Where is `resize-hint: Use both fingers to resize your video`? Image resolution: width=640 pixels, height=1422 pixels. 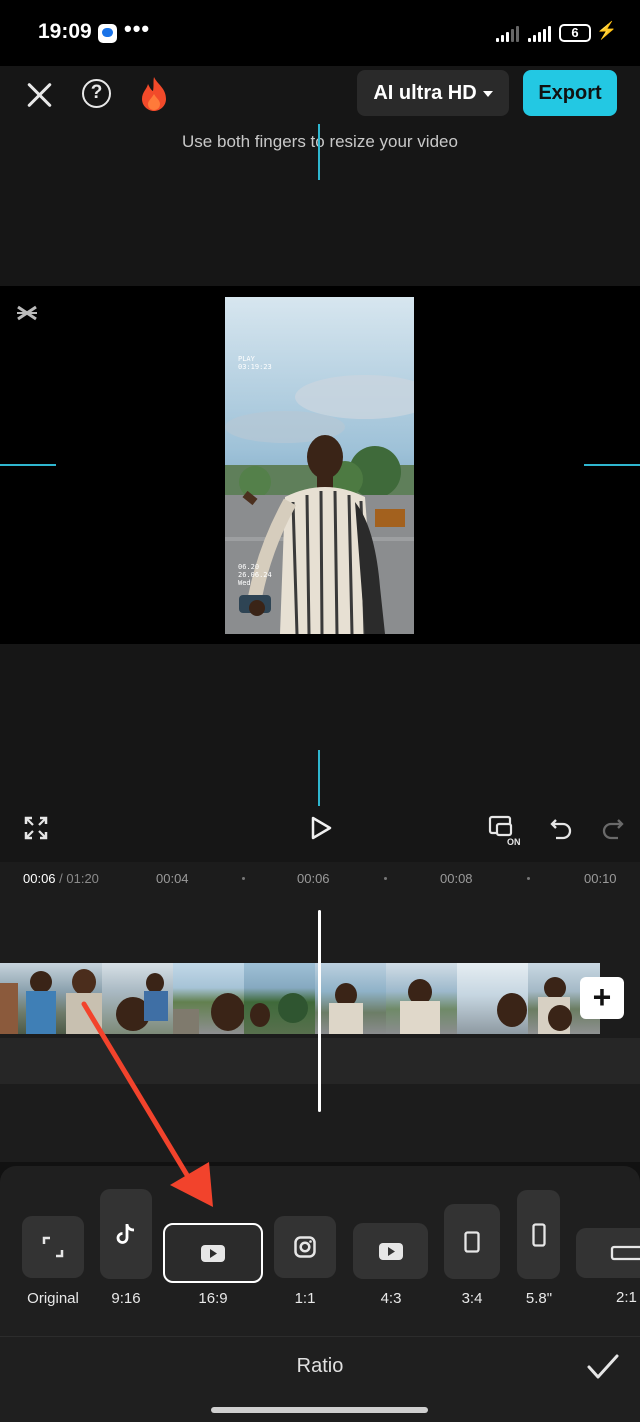 resize-hint: Use both fingers to resize your video is located at coordinates (320, 141).